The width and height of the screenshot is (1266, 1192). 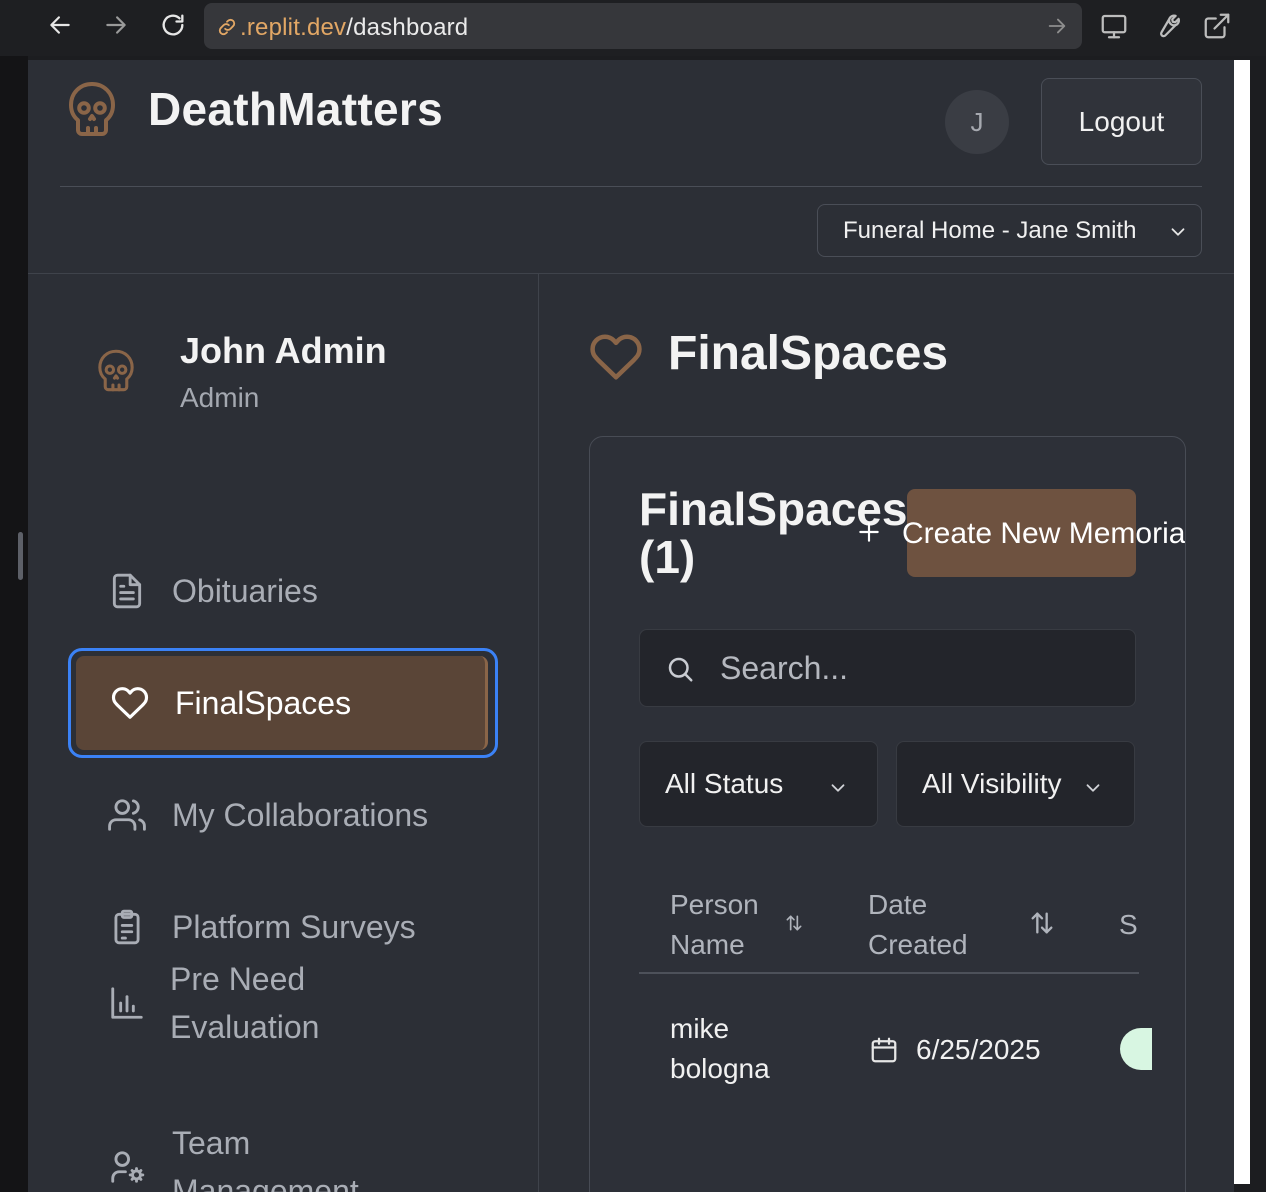 I want to click on user-name: John Admin, so click(x=283, y=350).